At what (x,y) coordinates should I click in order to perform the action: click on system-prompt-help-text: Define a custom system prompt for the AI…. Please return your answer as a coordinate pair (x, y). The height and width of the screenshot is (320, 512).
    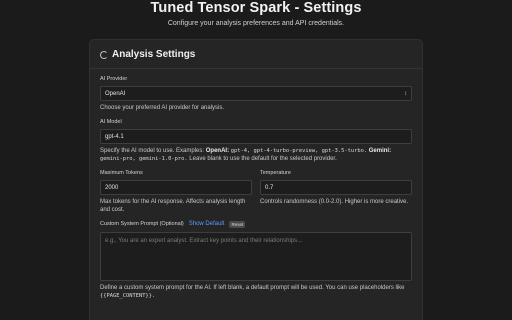
    Looking at the image, I should click on (252, 288).